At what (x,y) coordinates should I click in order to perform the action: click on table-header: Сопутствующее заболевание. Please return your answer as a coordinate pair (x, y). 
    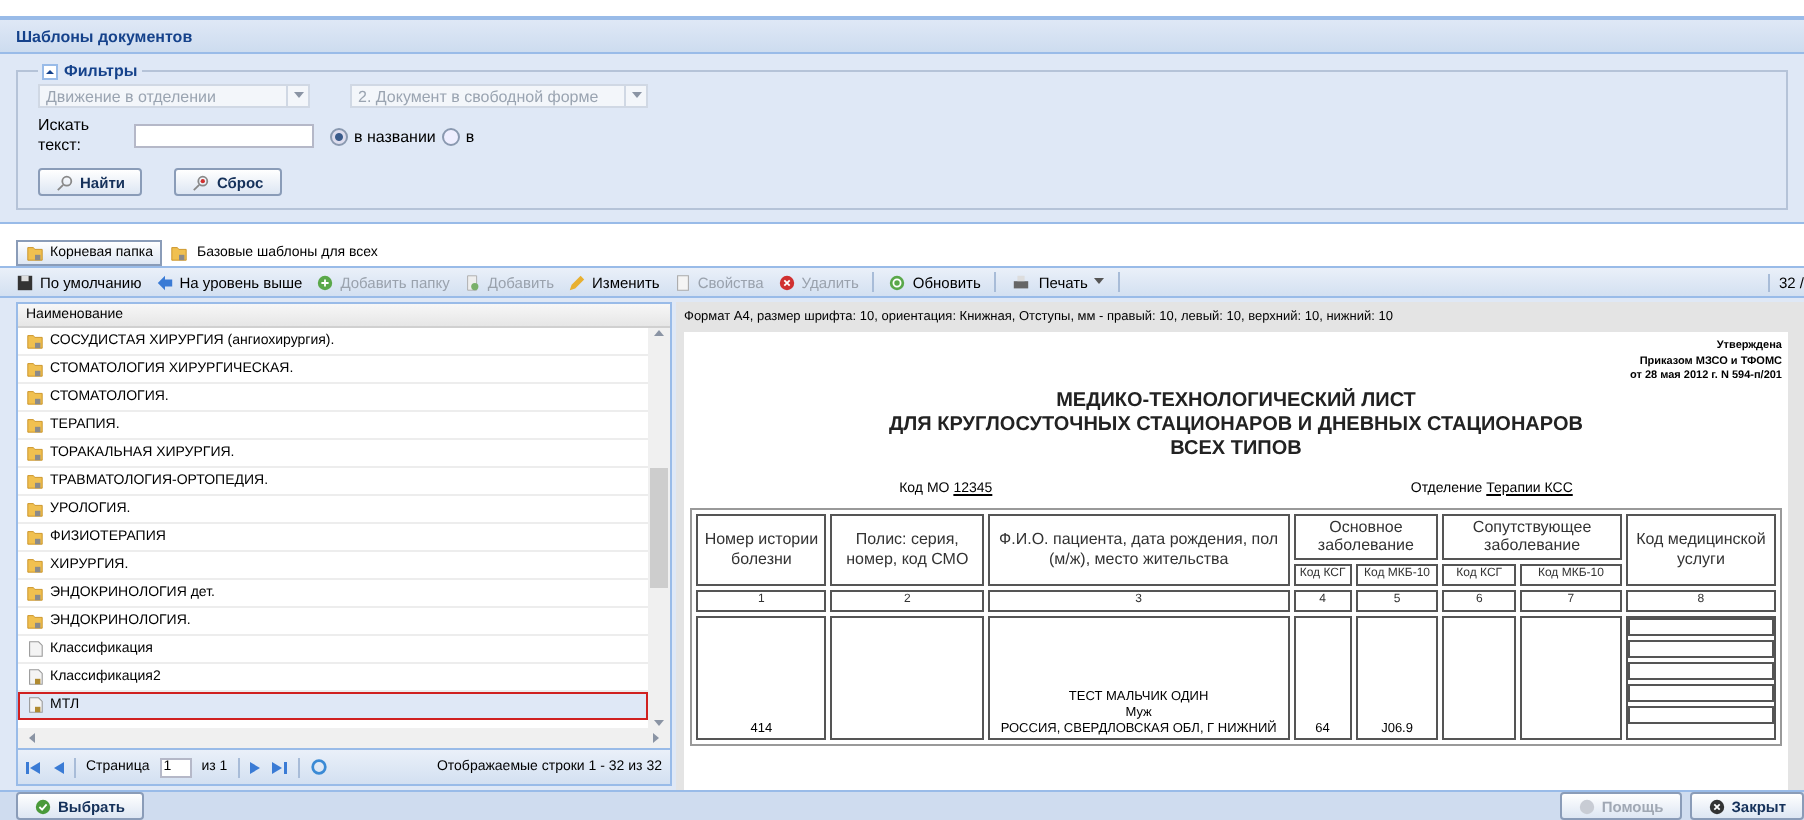
    Looking at the image, I should click on (1532, 536).